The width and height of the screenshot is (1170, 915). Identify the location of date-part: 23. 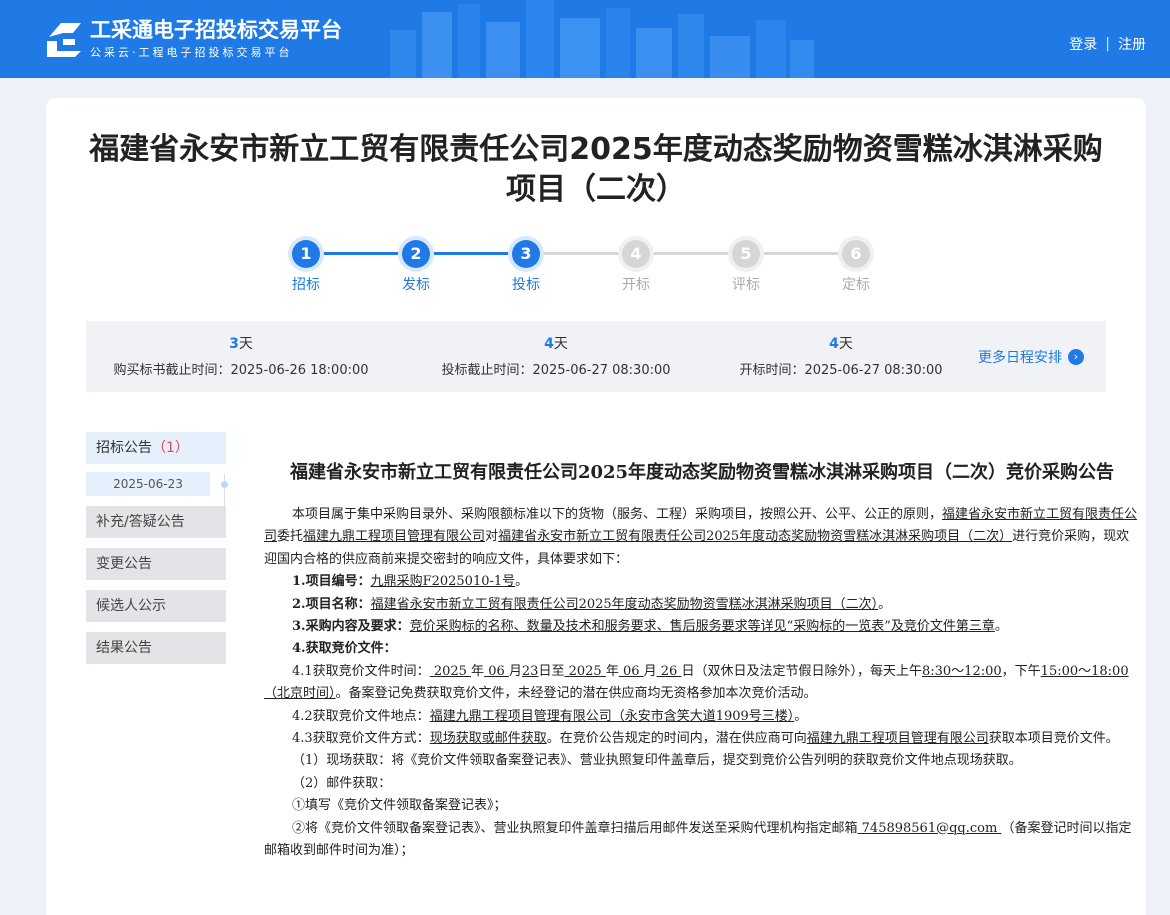
(530, 671).